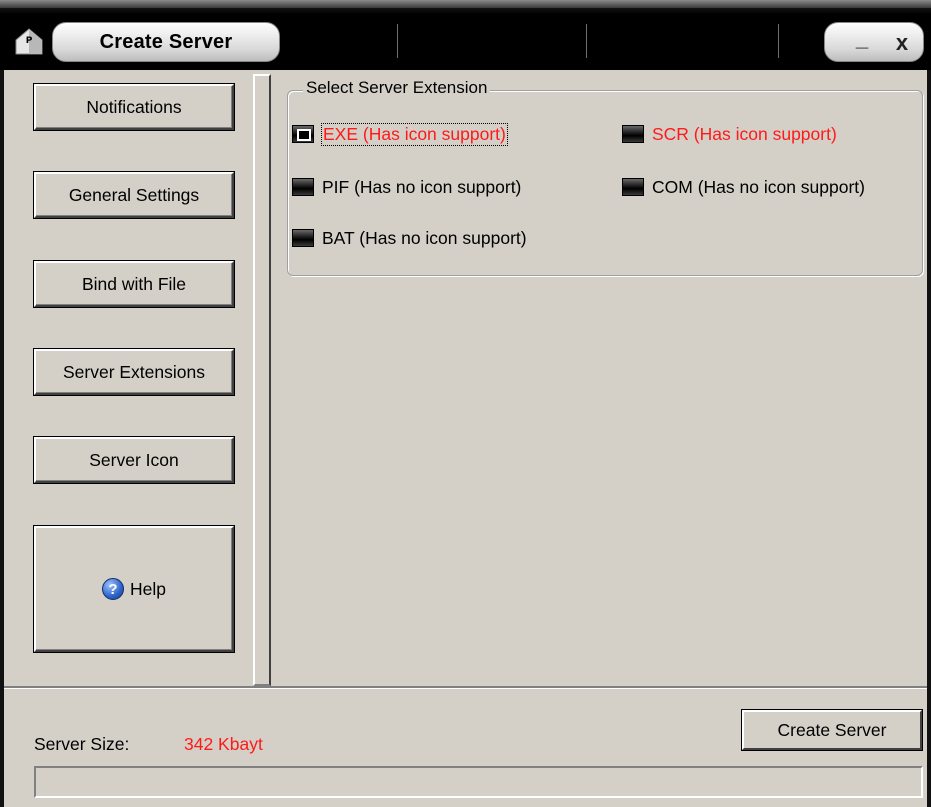 This screenshot has width=931, height=807. Describe the element at coordinates (424, 237) in the screenshot. I see `radio-bat-label: BAT (Has no icon support)` at that location.